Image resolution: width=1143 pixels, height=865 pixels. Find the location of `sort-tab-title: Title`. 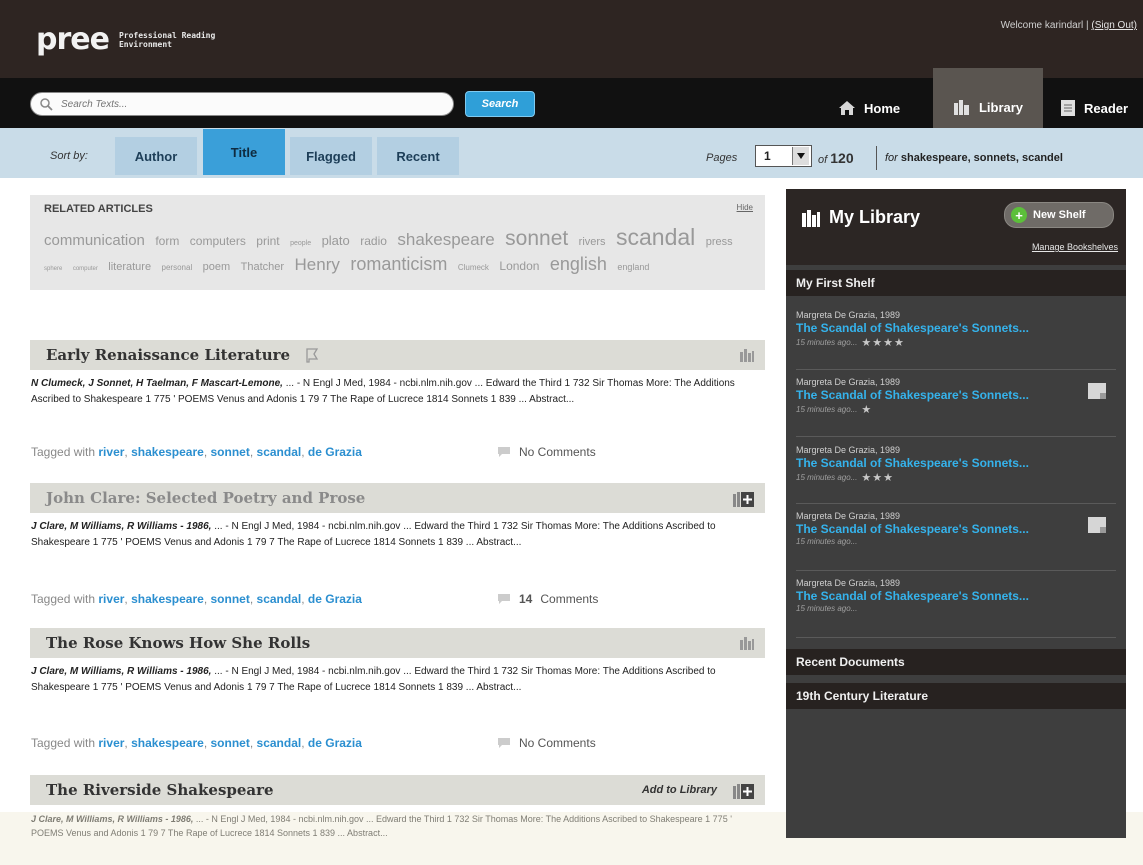

sort-tab-title: Title is located at coordinates (244, 152).